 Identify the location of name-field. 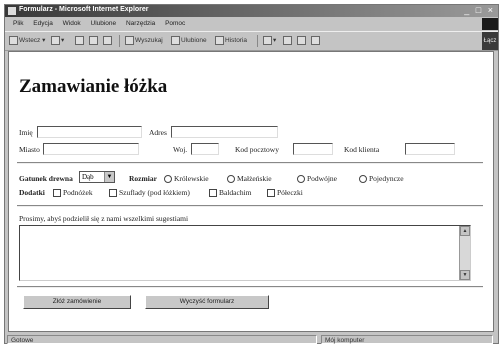
(89, 132).